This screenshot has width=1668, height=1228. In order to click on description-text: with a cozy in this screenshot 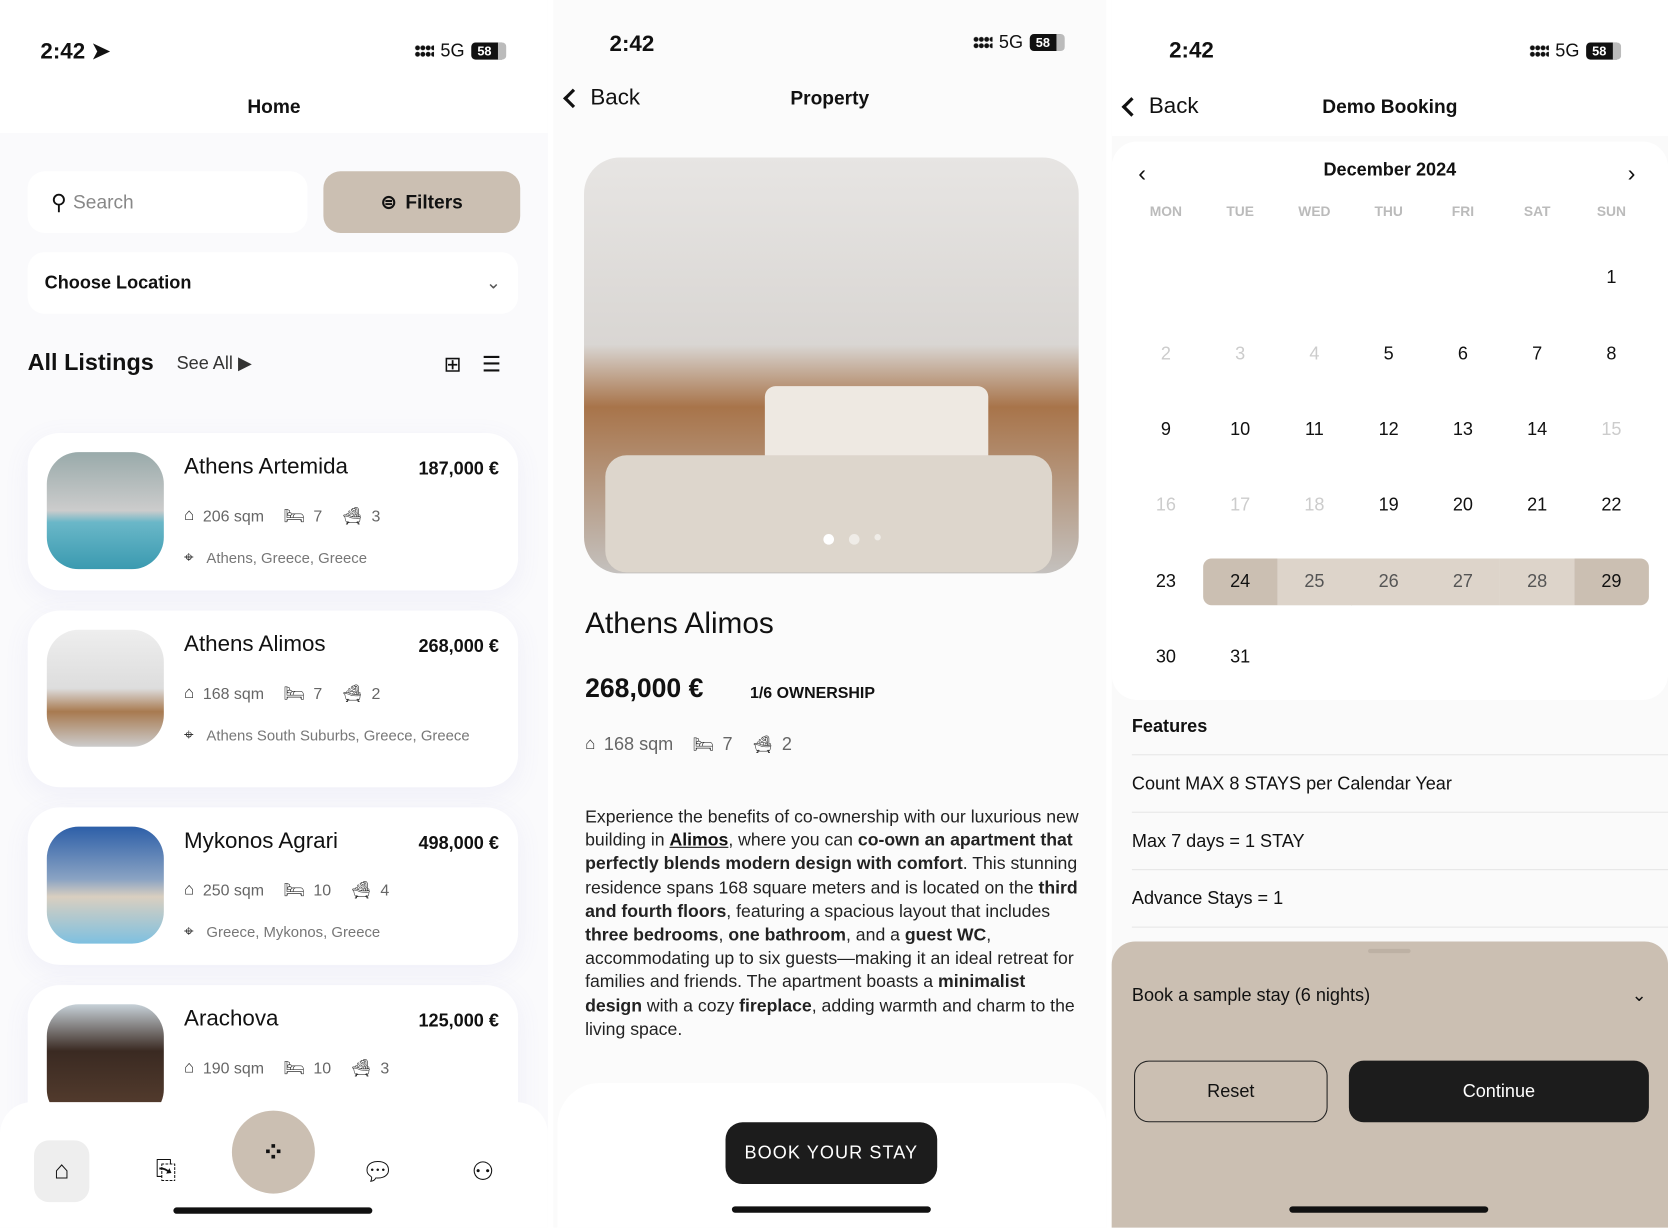, I will do `click(690, 1005)`.